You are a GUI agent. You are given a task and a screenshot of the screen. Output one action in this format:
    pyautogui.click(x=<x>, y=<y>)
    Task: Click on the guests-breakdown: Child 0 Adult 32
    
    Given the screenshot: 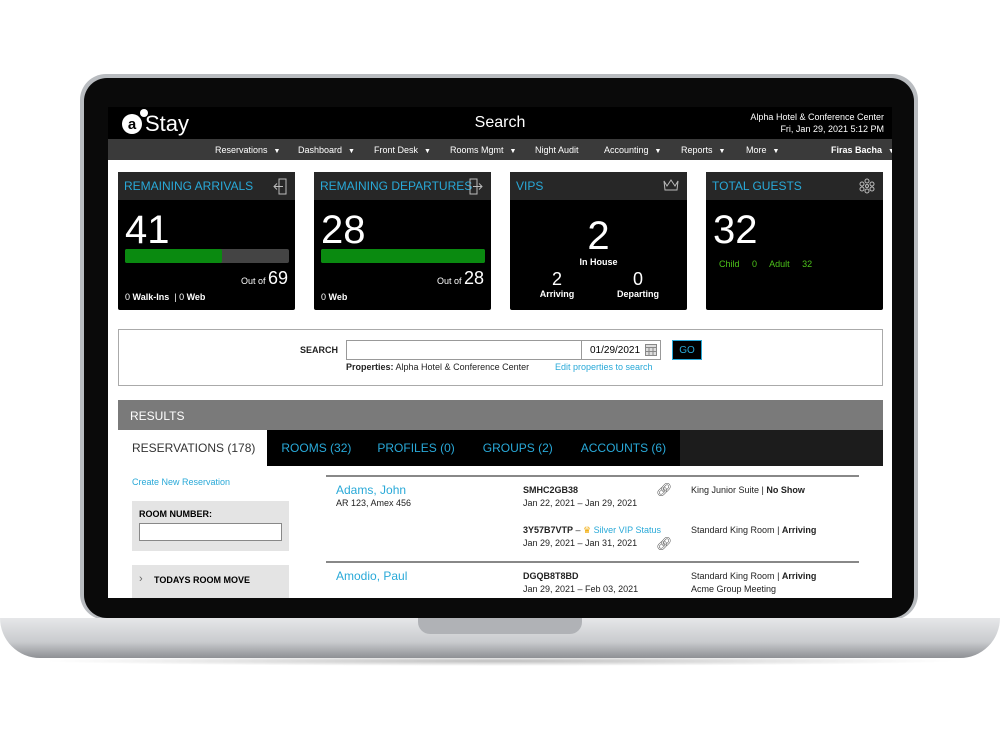 What is the action you would take?
    pyautogui.click(x=766, y=264)
    